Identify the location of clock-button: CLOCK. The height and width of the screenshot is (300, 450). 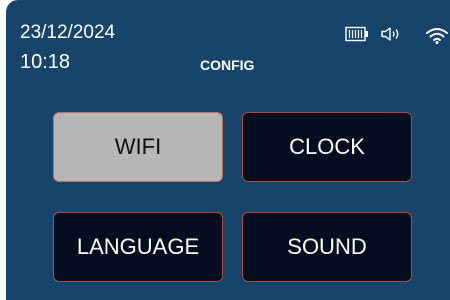
(327, 147).